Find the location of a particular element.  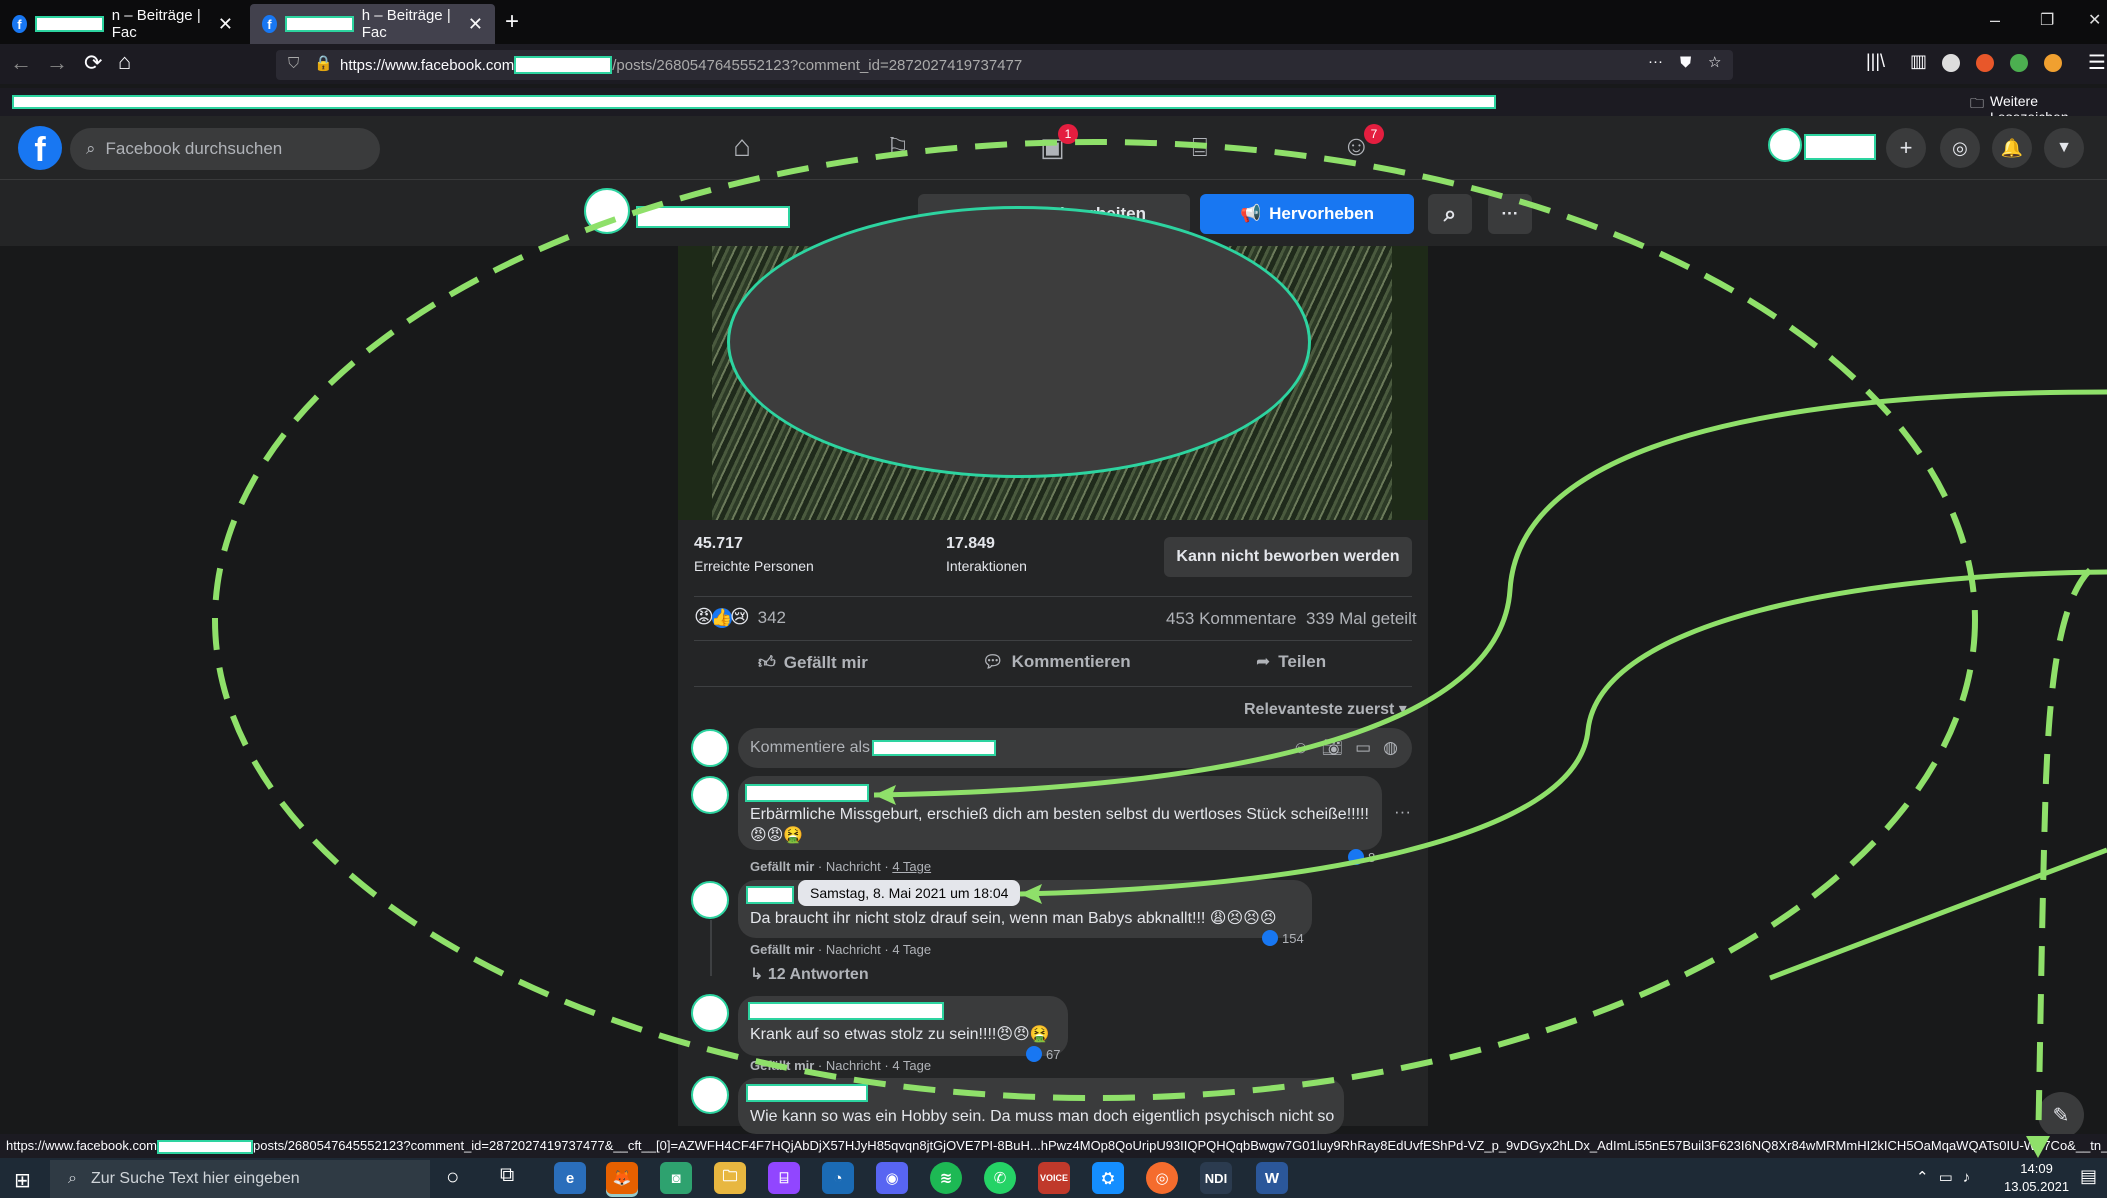

taskbar-word-icon: W is located at coordinates (1272, 1178).